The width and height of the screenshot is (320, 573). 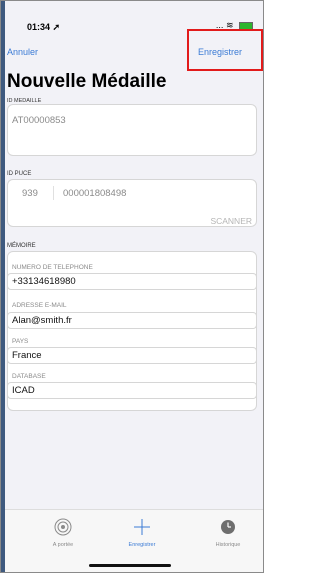 What do you see at coordinates (63, 527) in the screenshot?
I see `radar-icon` at bounding box center [63, 527].